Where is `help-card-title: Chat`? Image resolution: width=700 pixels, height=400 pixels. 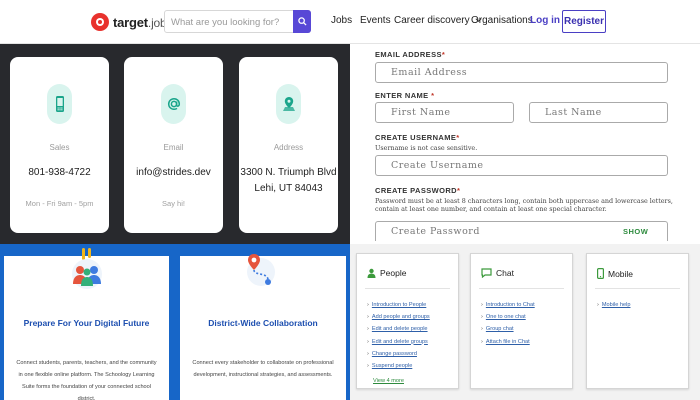
help-card-title: Chat is located at coordinates (505, 273).